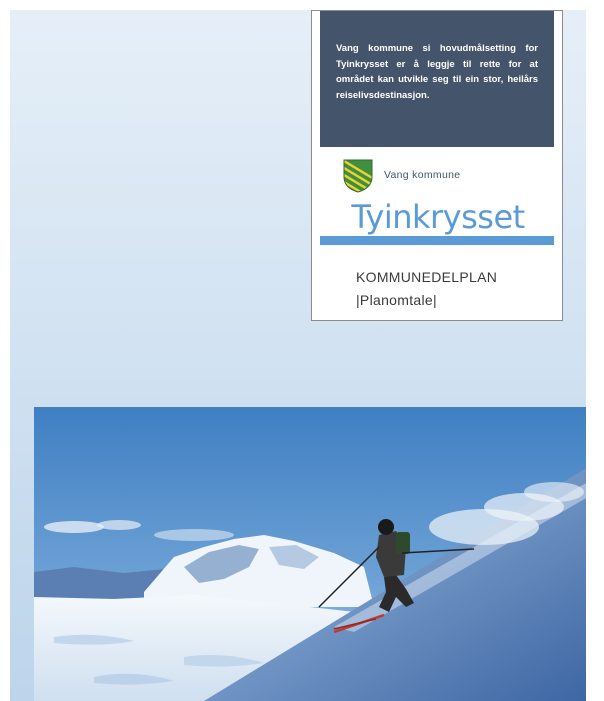 The image size is (604, 701). Describe the element at coordinates (437, 240) in the screenshot. I see `title-accent-bar` at that location.